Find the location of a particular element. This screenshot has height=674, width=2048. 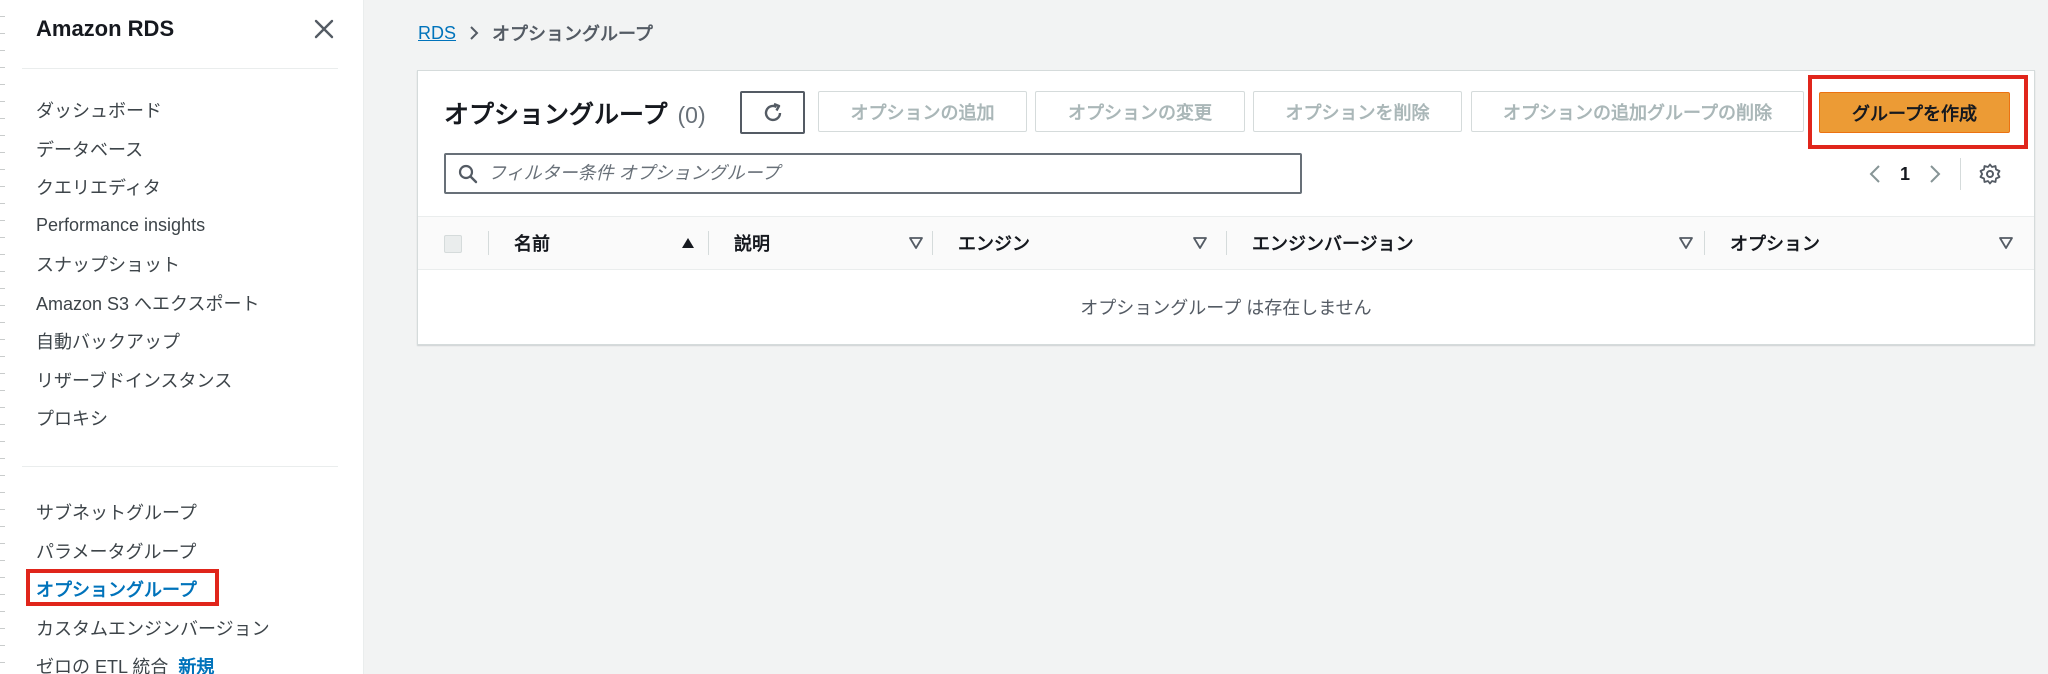

sidebar-item-custom-engine-versions: カスタムエンジンバージョン is located at coordinates (153, 628).